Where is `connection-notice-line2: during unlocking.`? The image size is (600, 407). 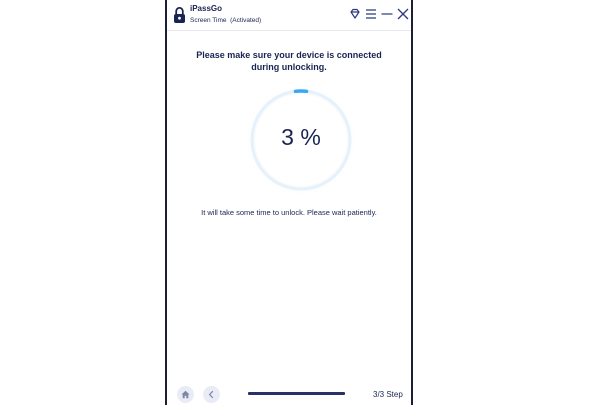 connection-notice-line2: during unlocking. is located at coordinates (289, 67).